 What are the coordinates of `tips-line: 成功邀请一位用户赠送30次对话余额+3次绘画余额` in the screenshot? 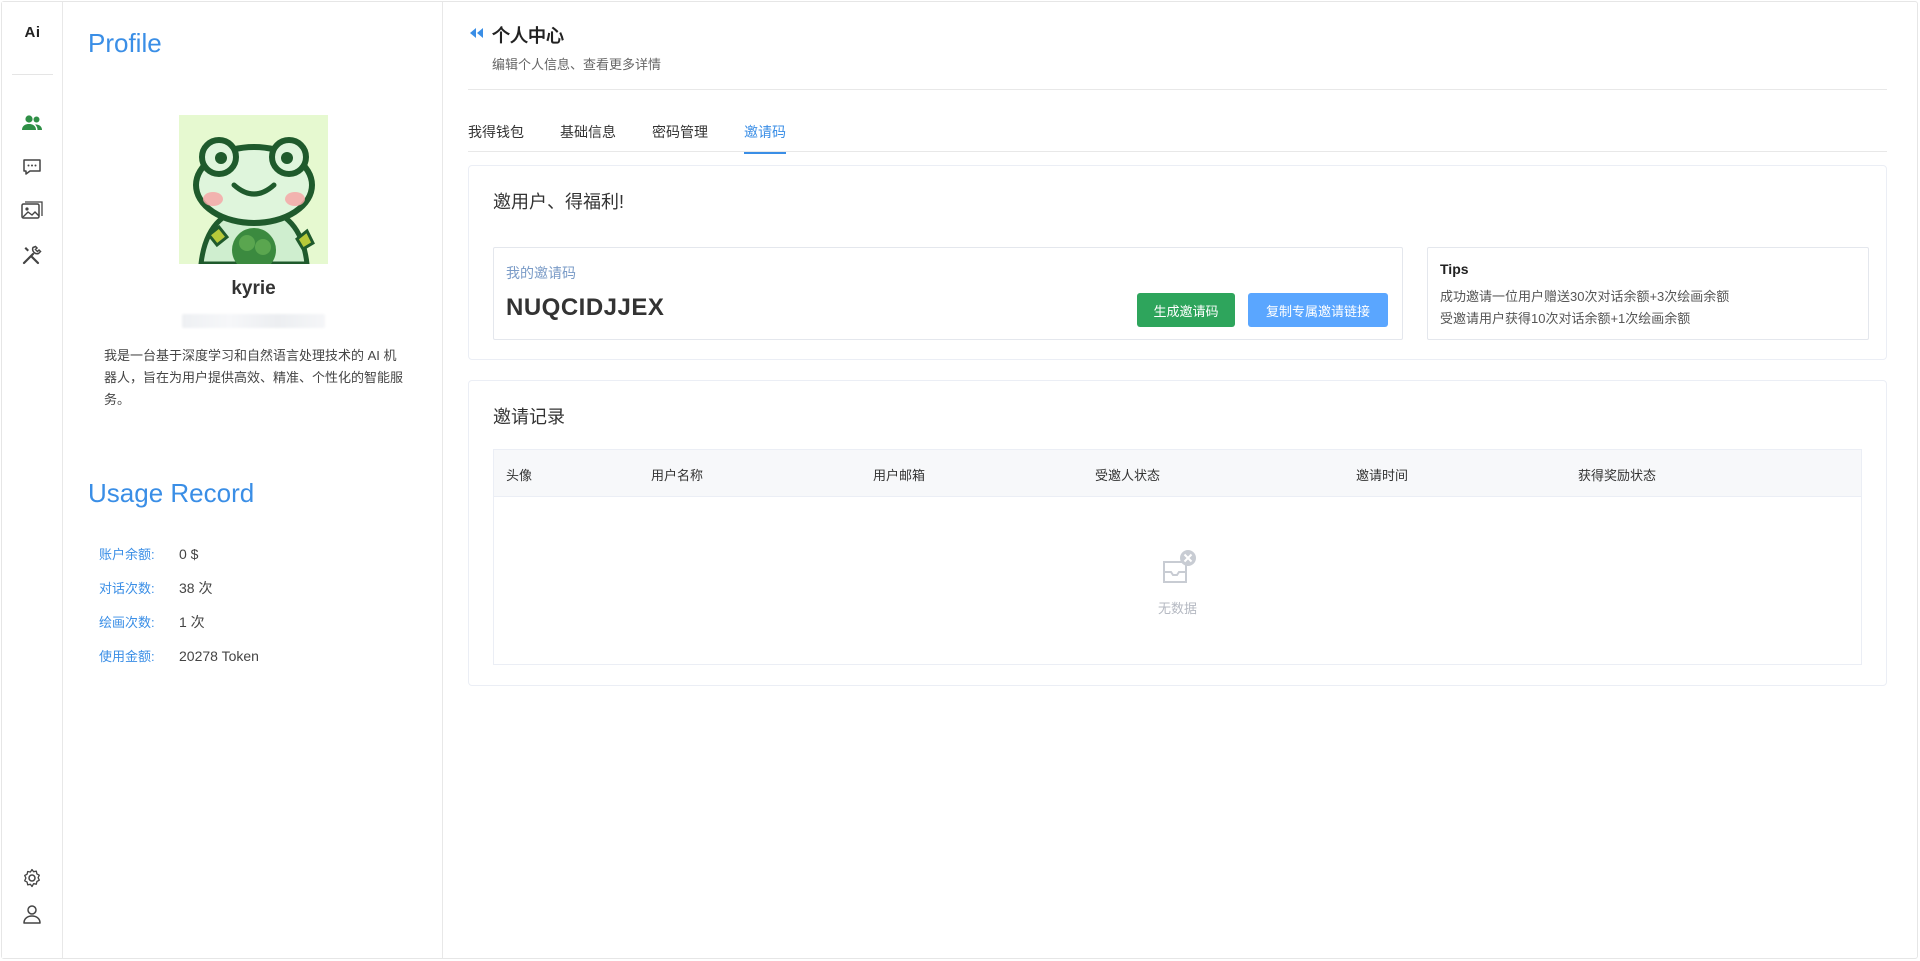 It's located at (1585, 296).